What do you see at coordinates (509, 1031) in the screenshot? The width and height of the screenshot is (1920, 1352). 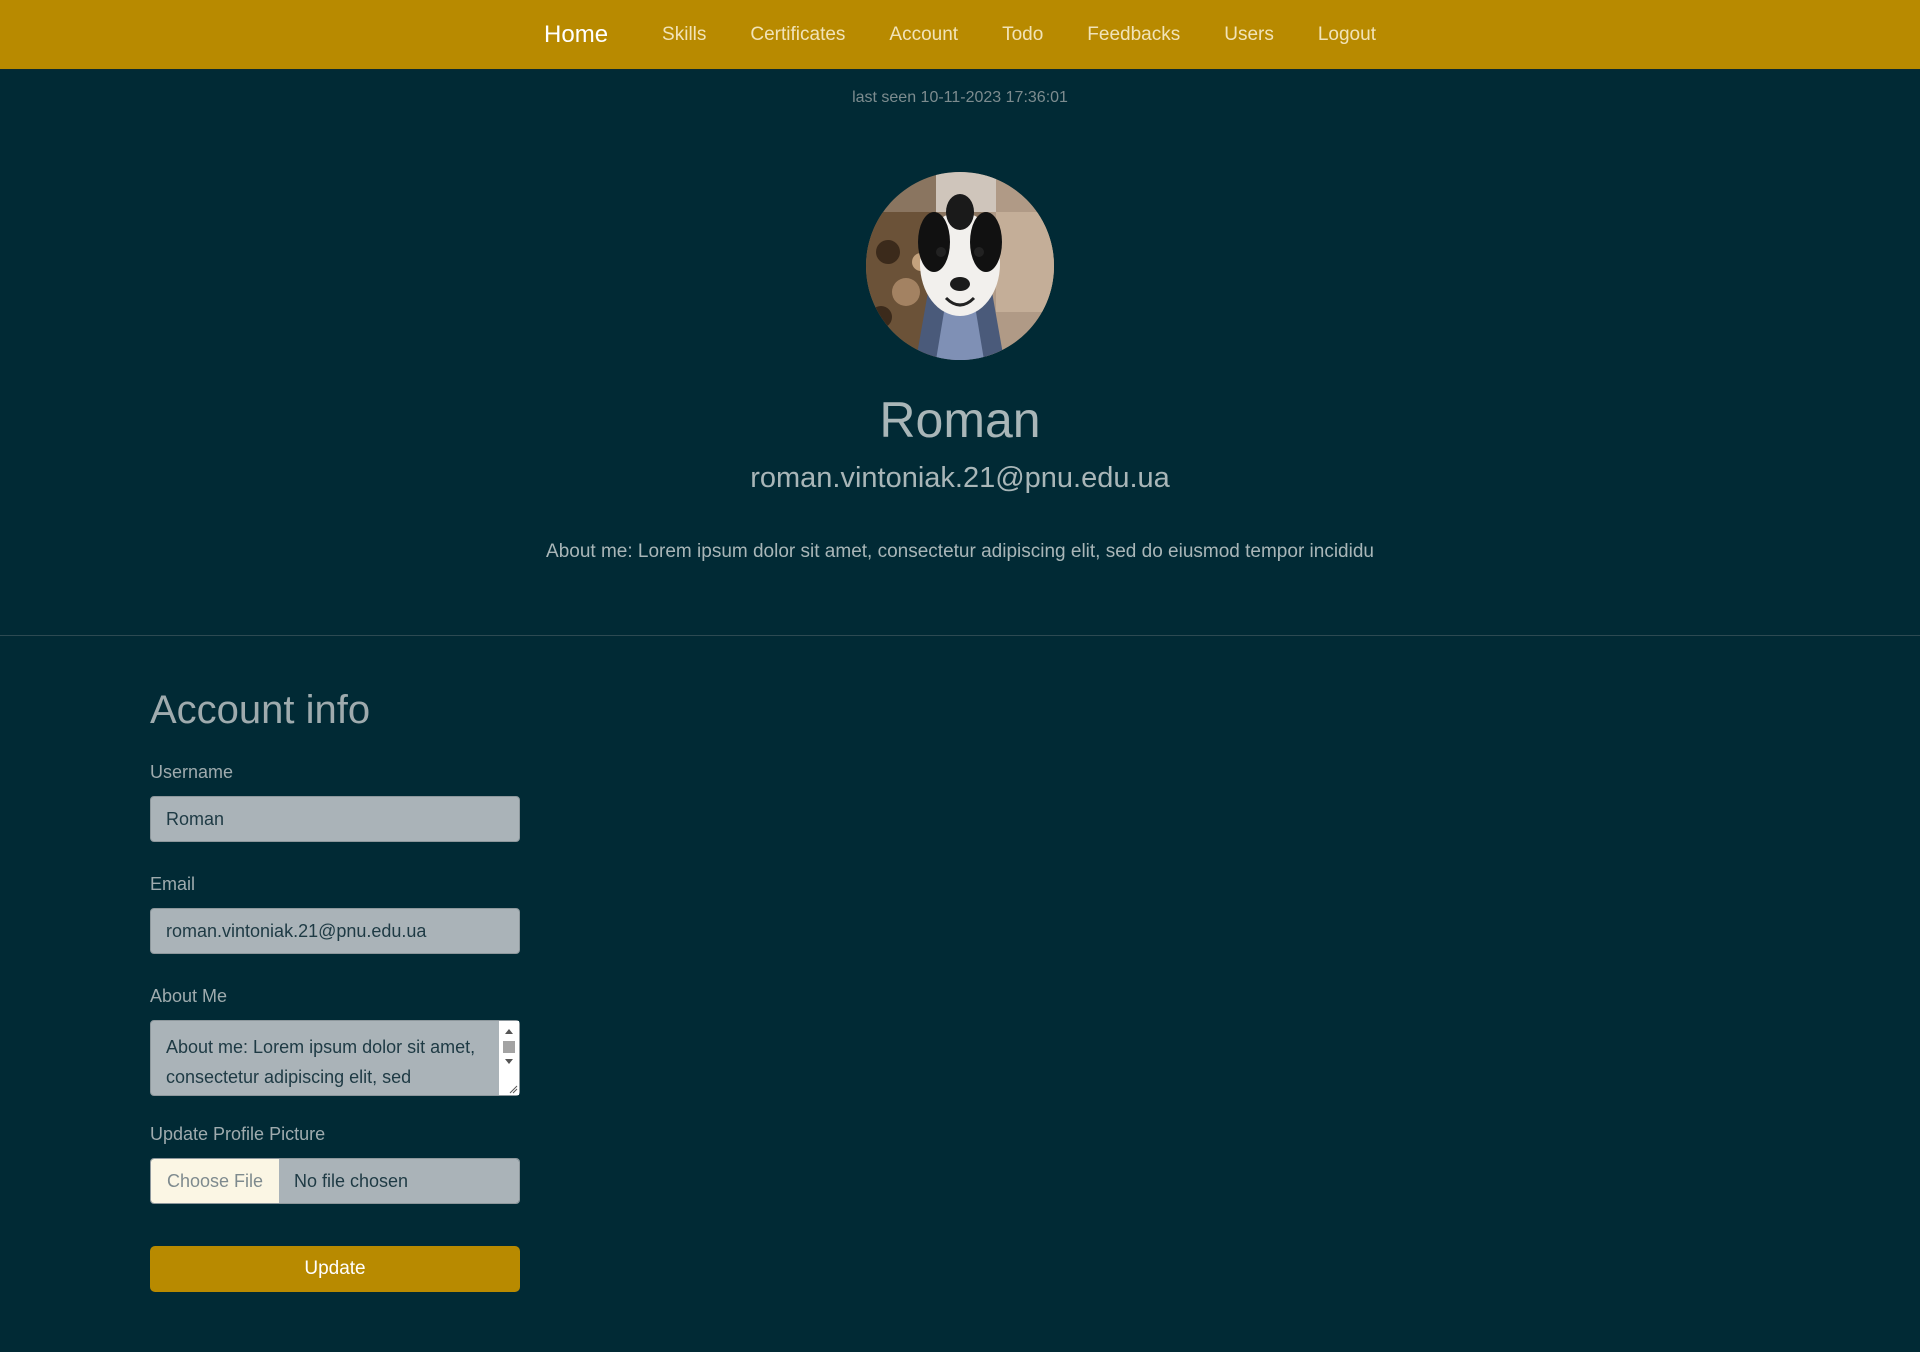 I see `scroll-up-icon` at bounding box center [509, 1031].